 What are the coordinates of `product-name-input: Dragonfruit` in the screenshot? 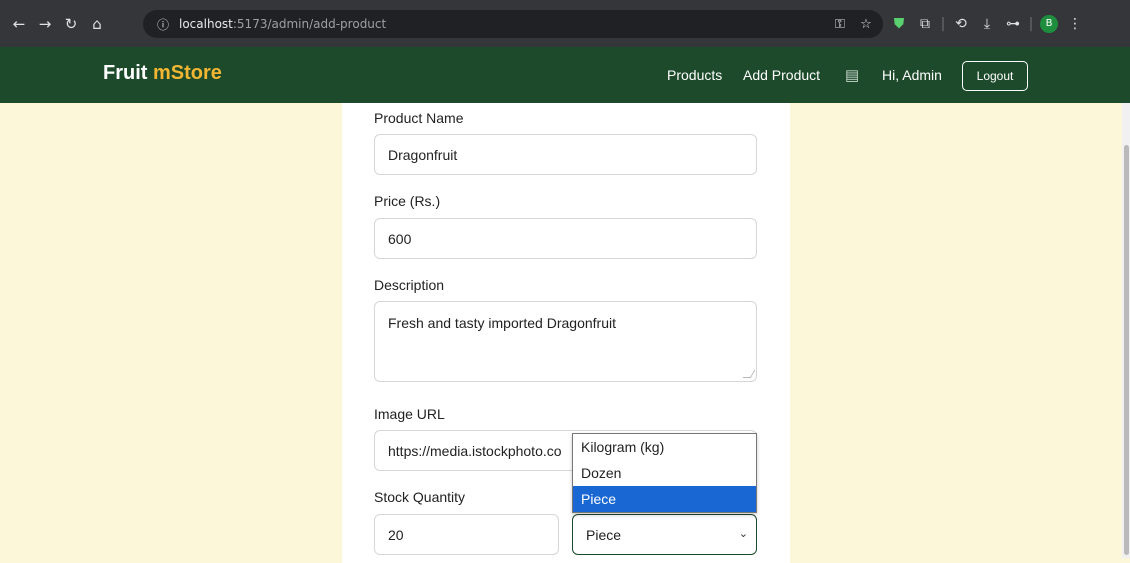 It's located at (565, 154).